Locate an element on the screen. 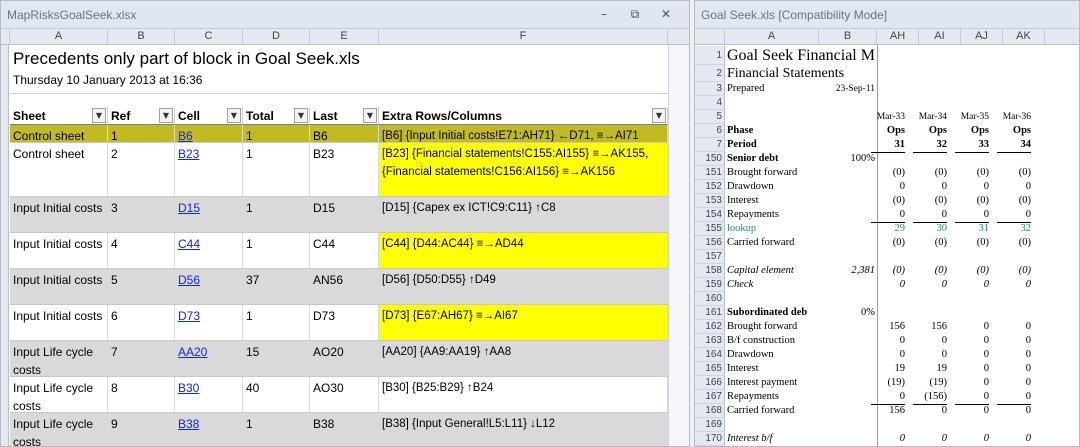 The width and height of the screenshot is (1080, 447). row-number: 165 is located at coordinates (710, 369).